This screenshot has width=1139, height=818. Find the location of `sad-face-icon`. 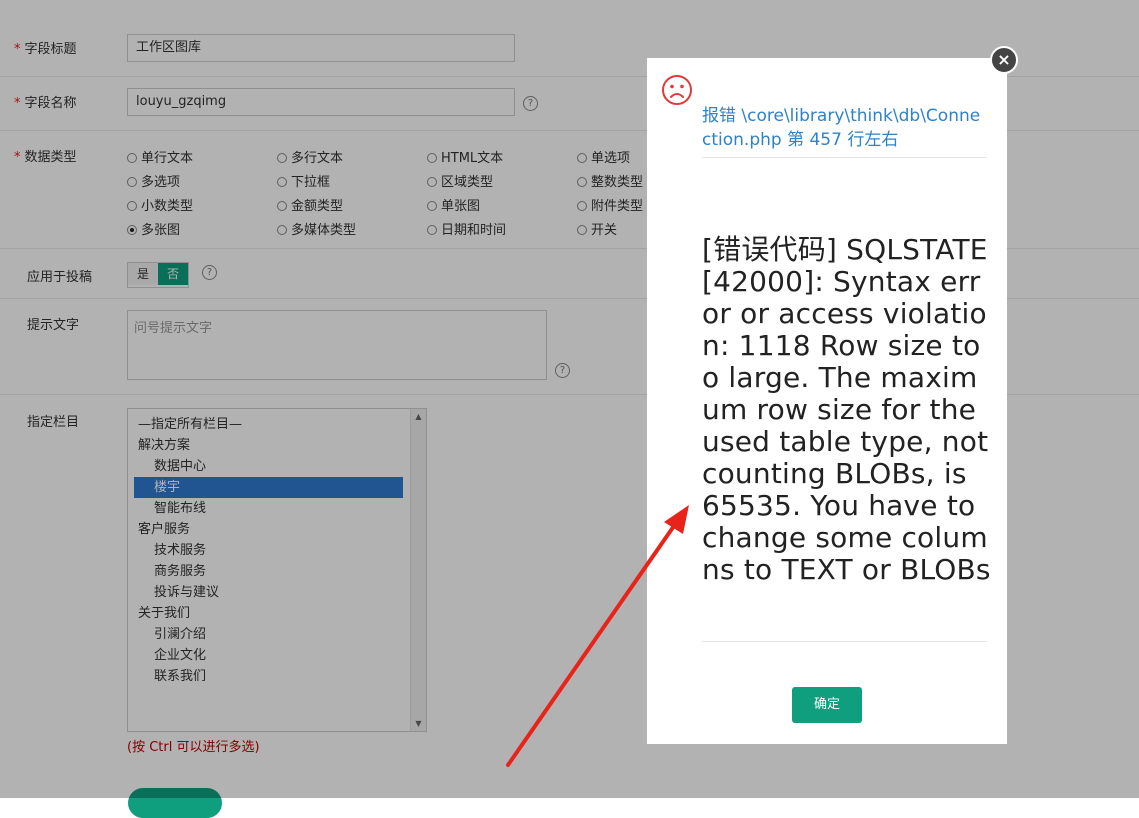

sad-face-icon is located at coordinates (677, 90).